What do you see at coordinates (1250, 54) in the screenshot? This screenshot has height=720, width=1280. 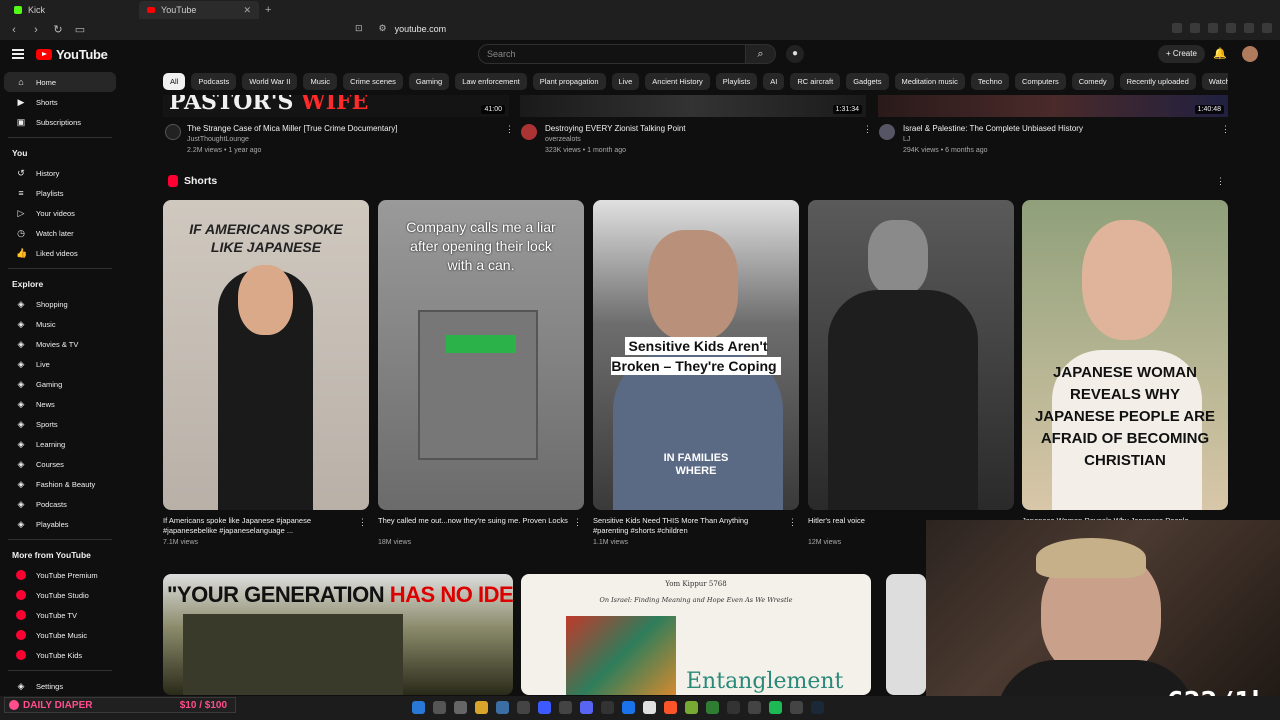 I see `avatar` at bounding box center [1250, 54].